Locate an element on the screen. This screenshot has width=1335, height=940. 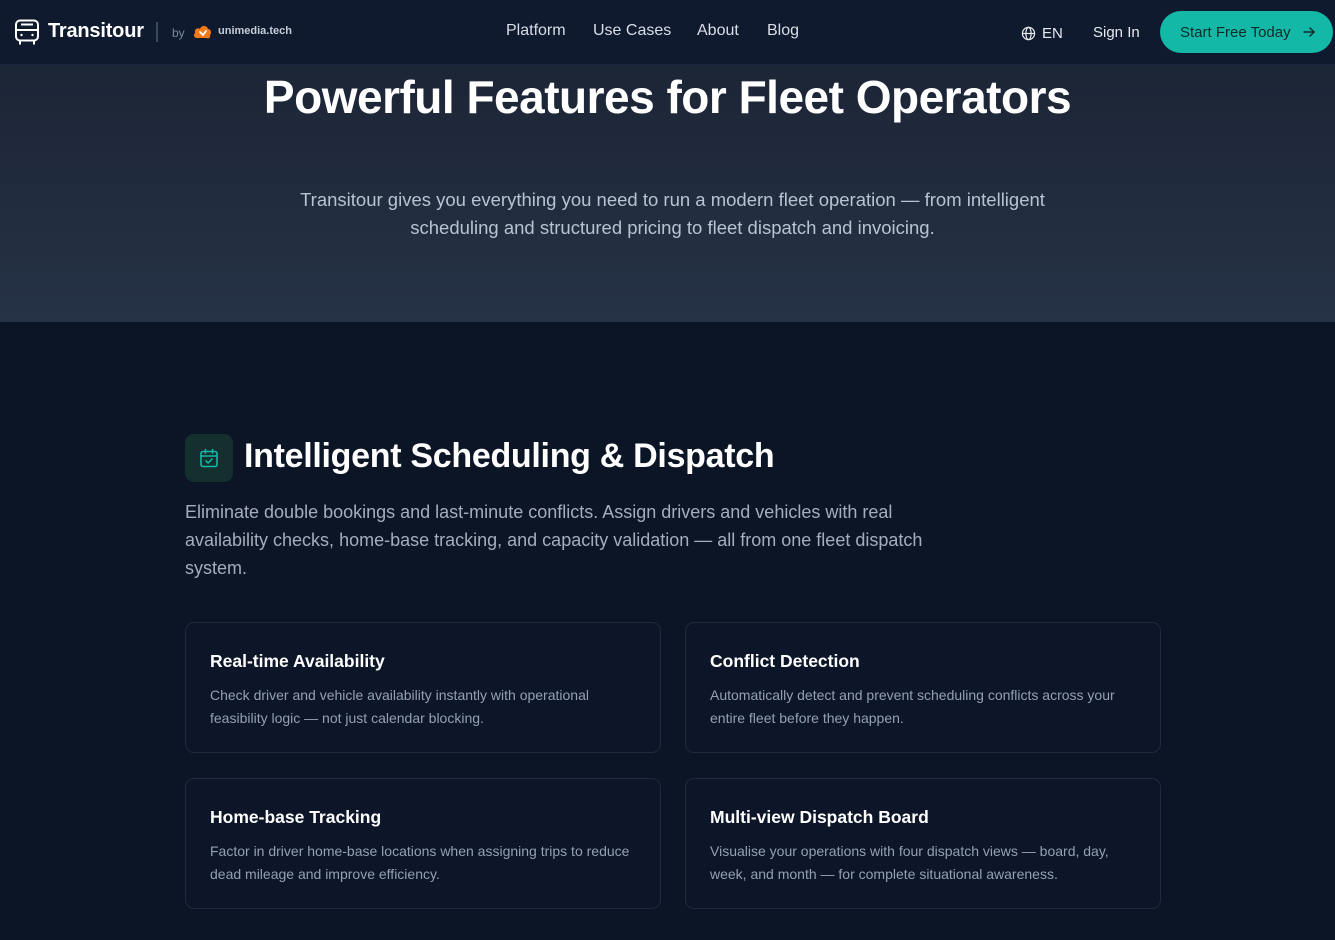
section-icon-badge is located at coordinates (209, 458).